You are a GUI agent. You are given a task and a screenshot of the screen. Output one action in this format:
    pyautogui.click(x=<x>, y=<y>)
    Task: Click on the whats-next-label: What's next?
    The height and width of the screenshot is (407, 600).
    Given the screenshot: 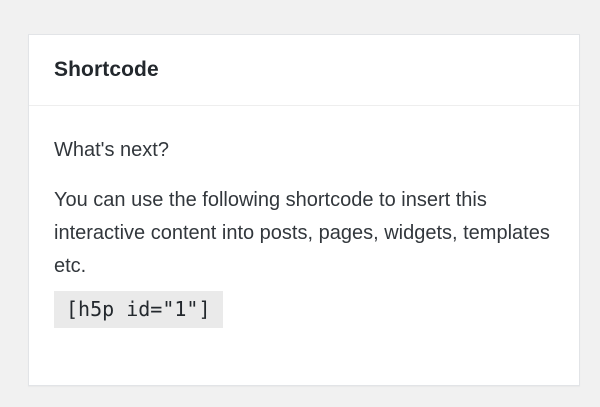 What is the action you would take?
    pyautogui.click(x=111, y=150)
    